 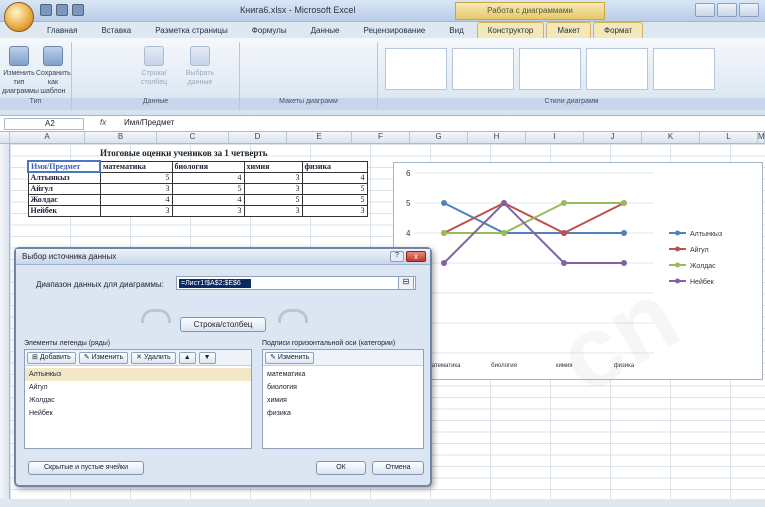 I want to click on move-down-button: ▼, so click(x=207, y=358).